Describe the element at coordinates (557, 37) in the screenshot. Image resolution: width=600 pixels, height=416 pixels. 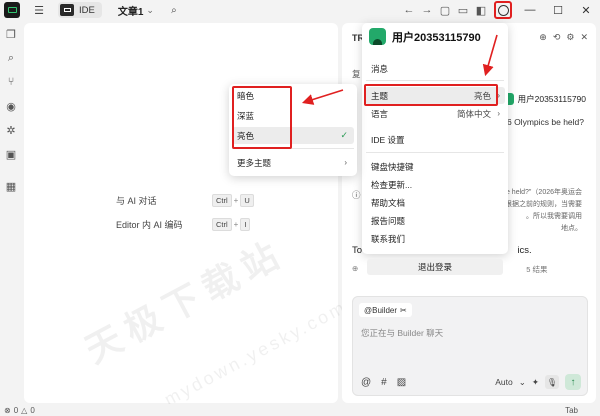
I see `history-icon: ⟲` at that location.